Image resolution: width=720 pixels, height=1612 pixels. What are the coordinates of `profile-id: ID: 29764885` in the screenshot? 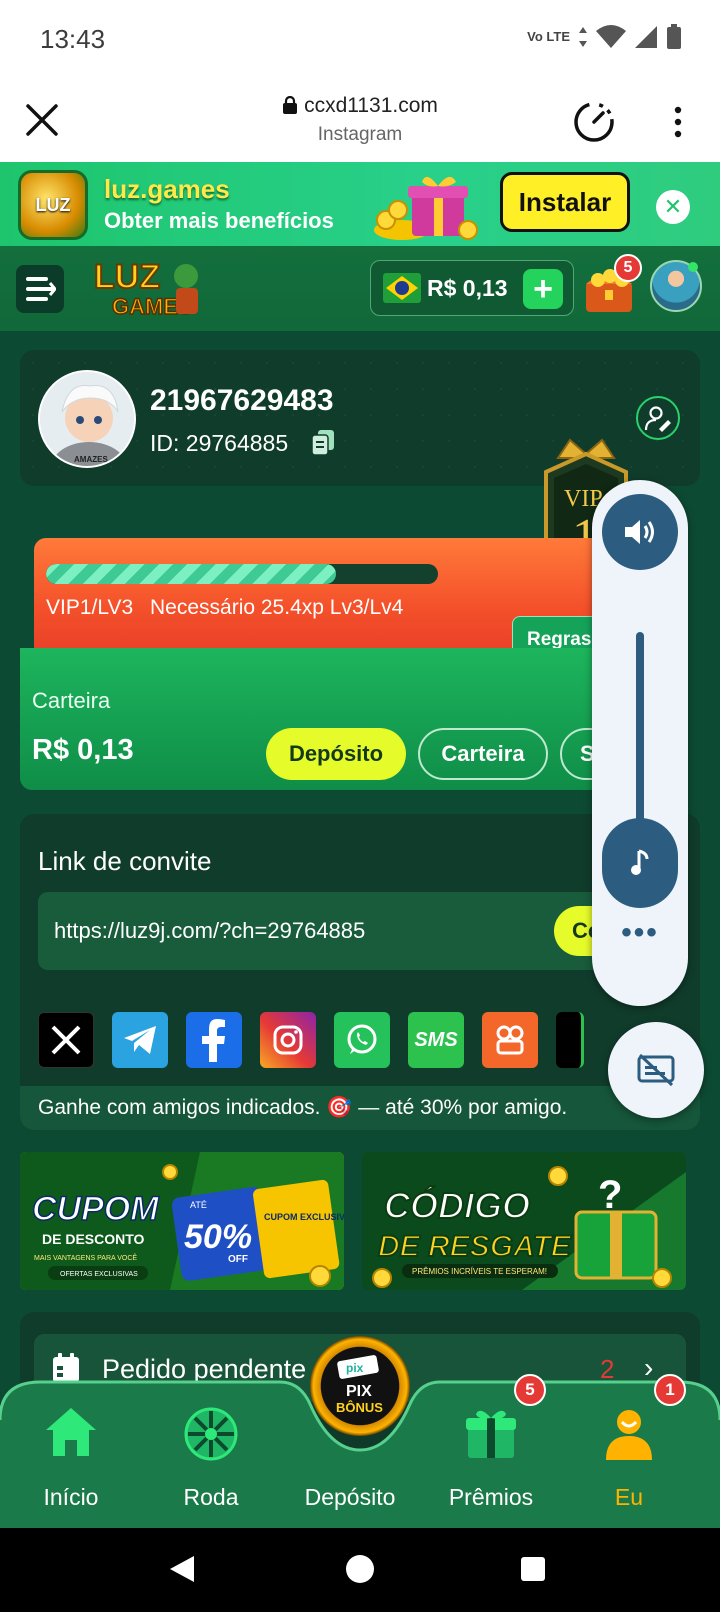 It's located at (219, 443).